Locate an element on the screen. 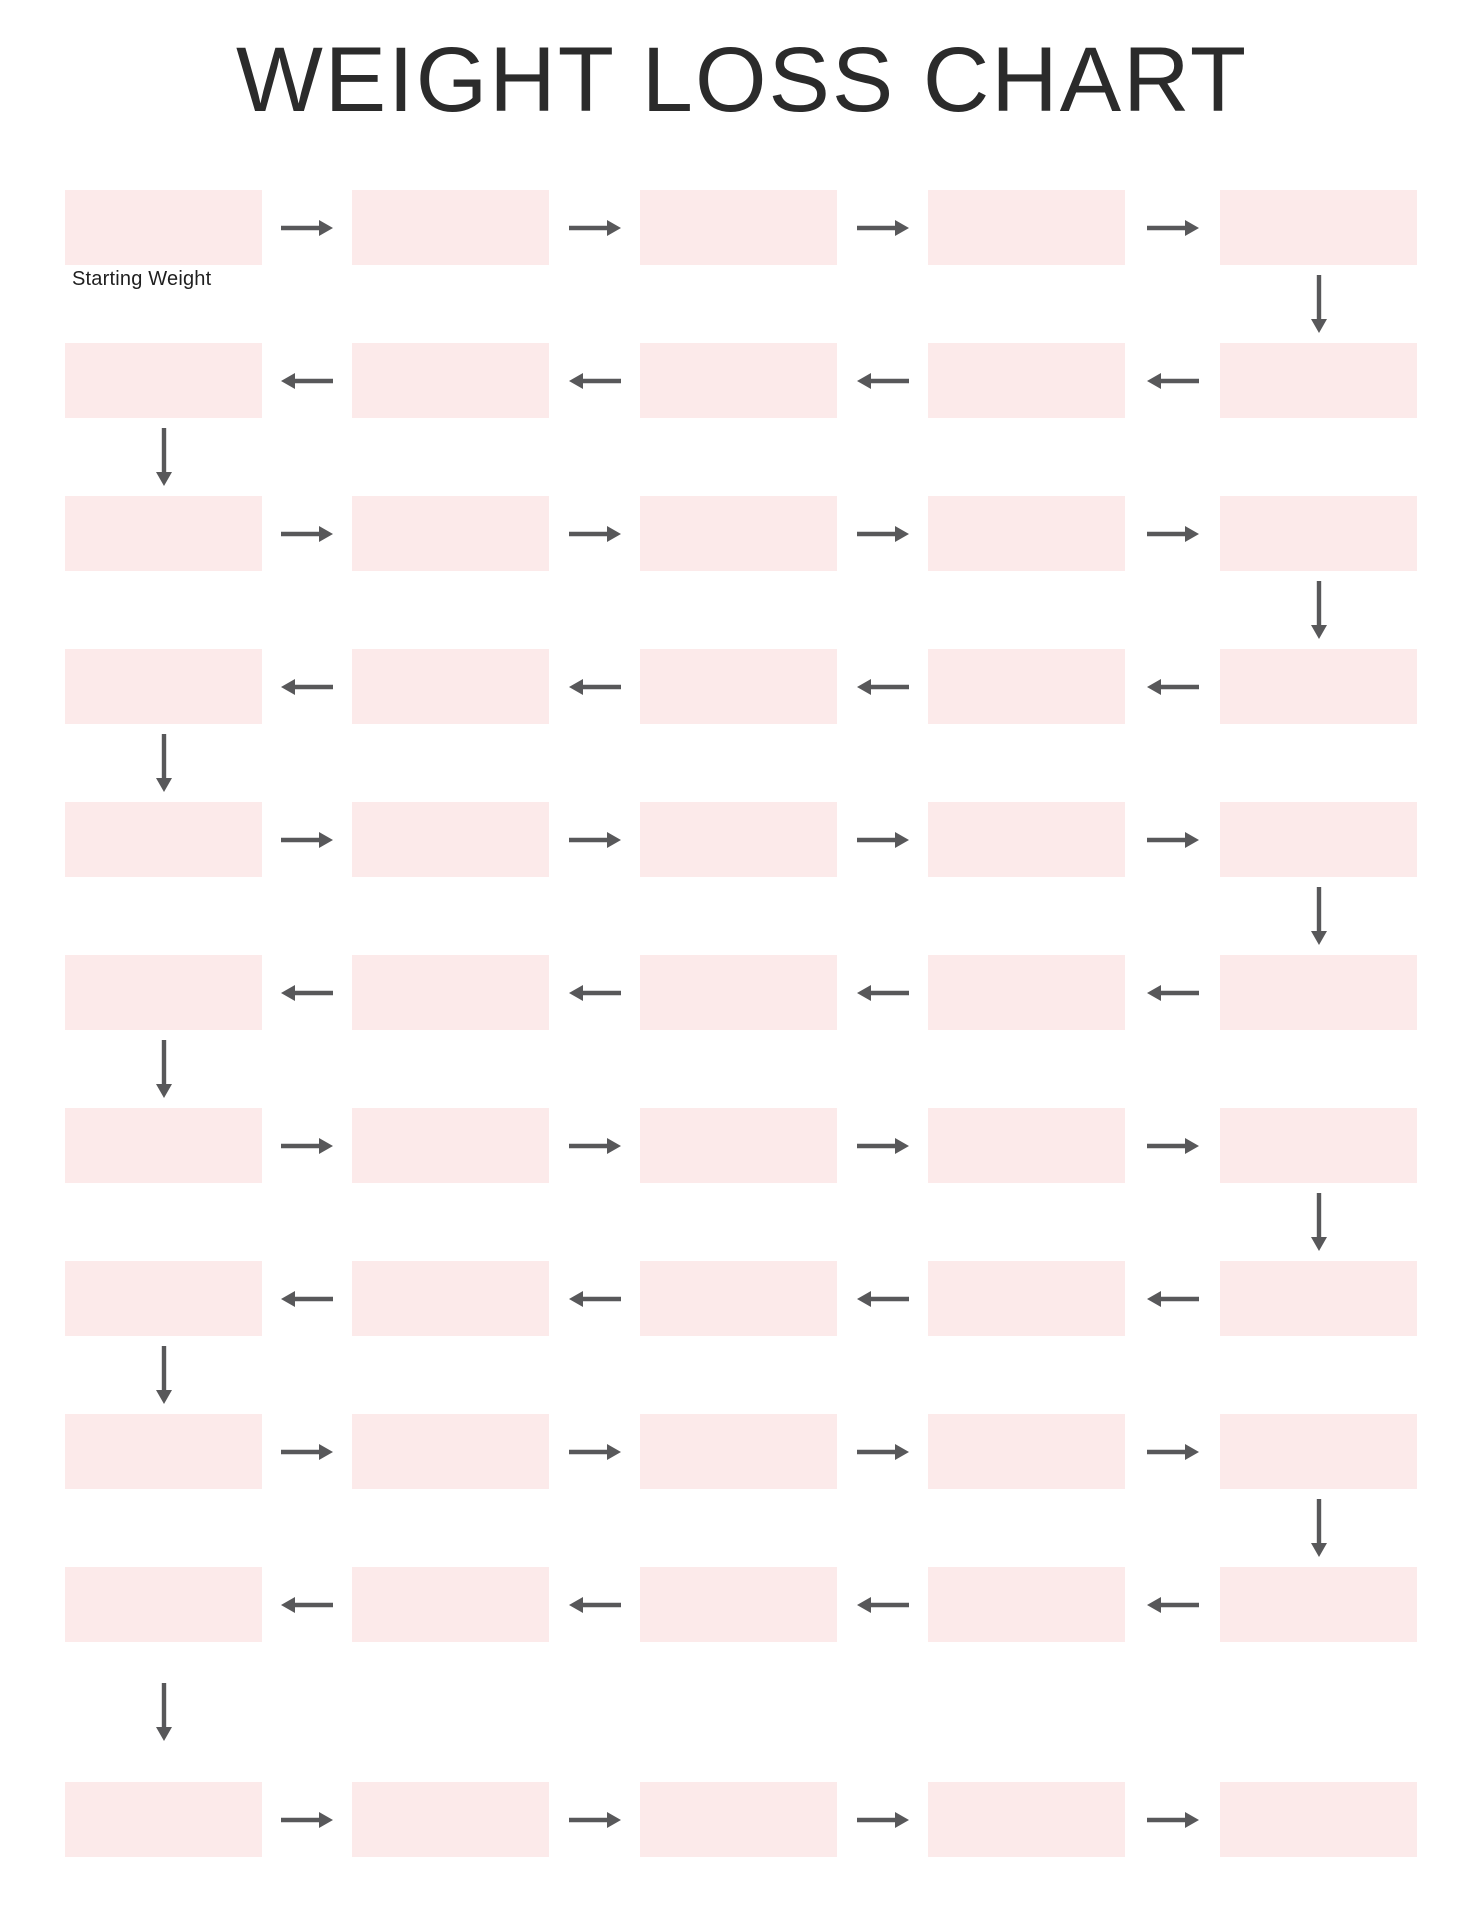 This screenshot has width=1484, height=1920. starting-weight-label: Starting Weight is located at coordinates (142, 279).